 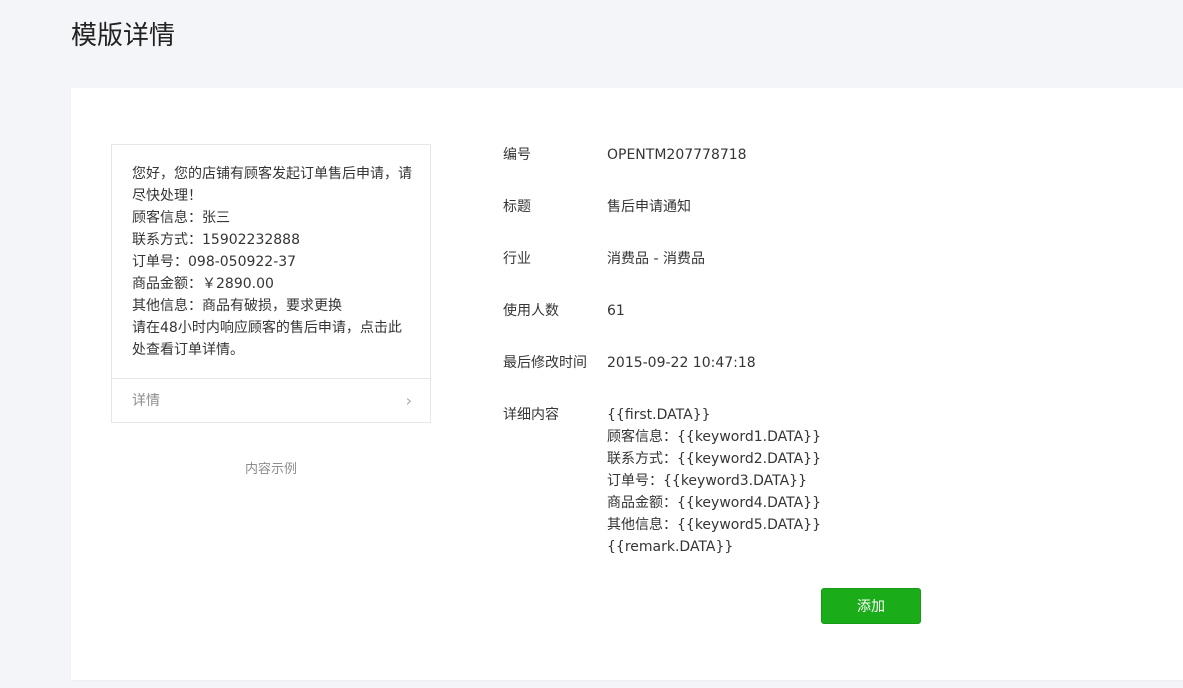 I want to click on info-row-title: 标题 售后申请通知, so click(x=833, y=222).